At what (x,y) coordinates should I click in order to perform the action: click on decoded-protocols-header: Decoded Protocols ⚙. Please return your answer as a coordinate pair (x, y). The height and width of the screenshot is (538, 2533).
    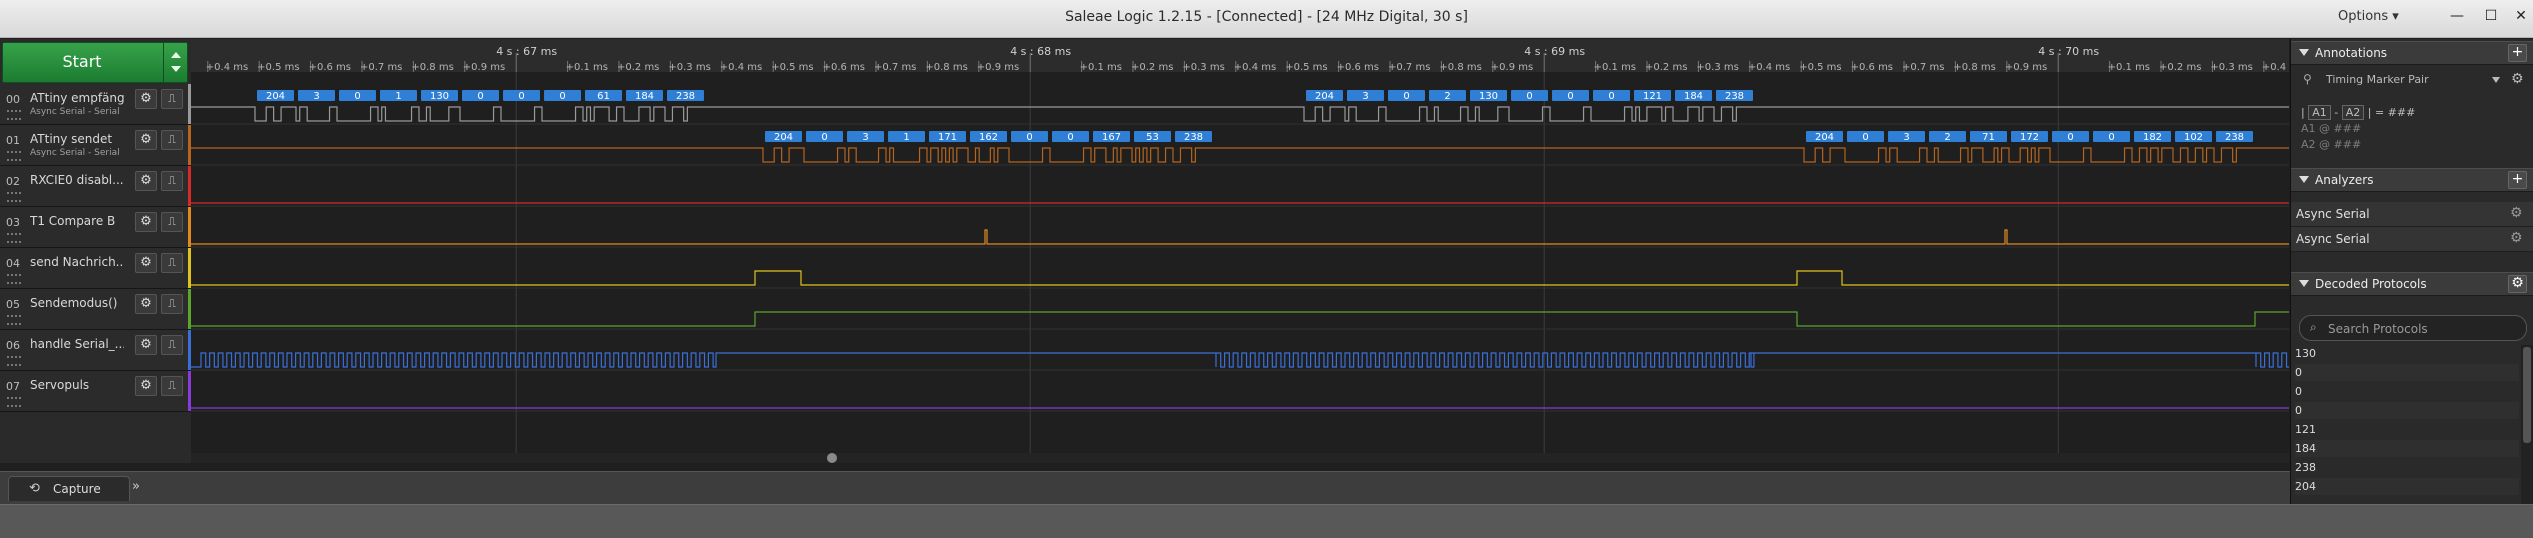
    Looking at the image, I should click on (2412, 284).